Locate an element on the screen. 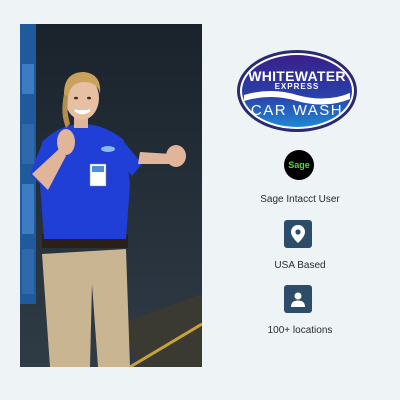  feature-label: USA Based is located at coordinates (300, 265).